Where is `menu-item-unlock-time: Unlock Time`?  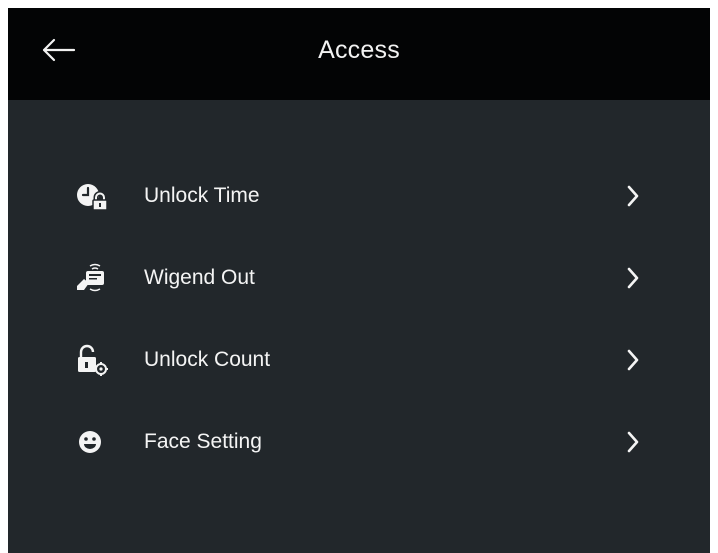
menu-item-unlock-time: Unlock Time is located at coordinates (359, 196).